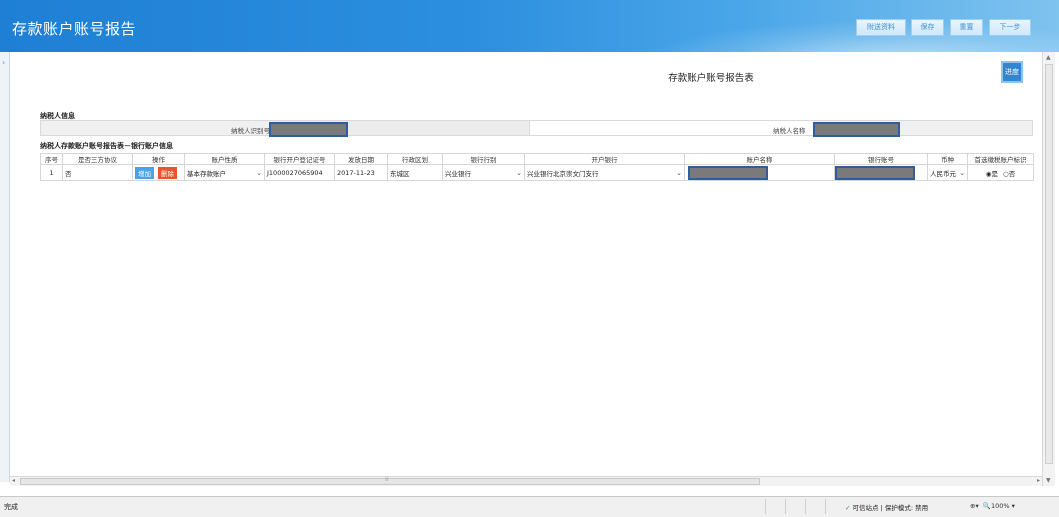  Describe the element at coordinates (1010, 27) in the screenshot. I see `next-button: 下一步` at that location.